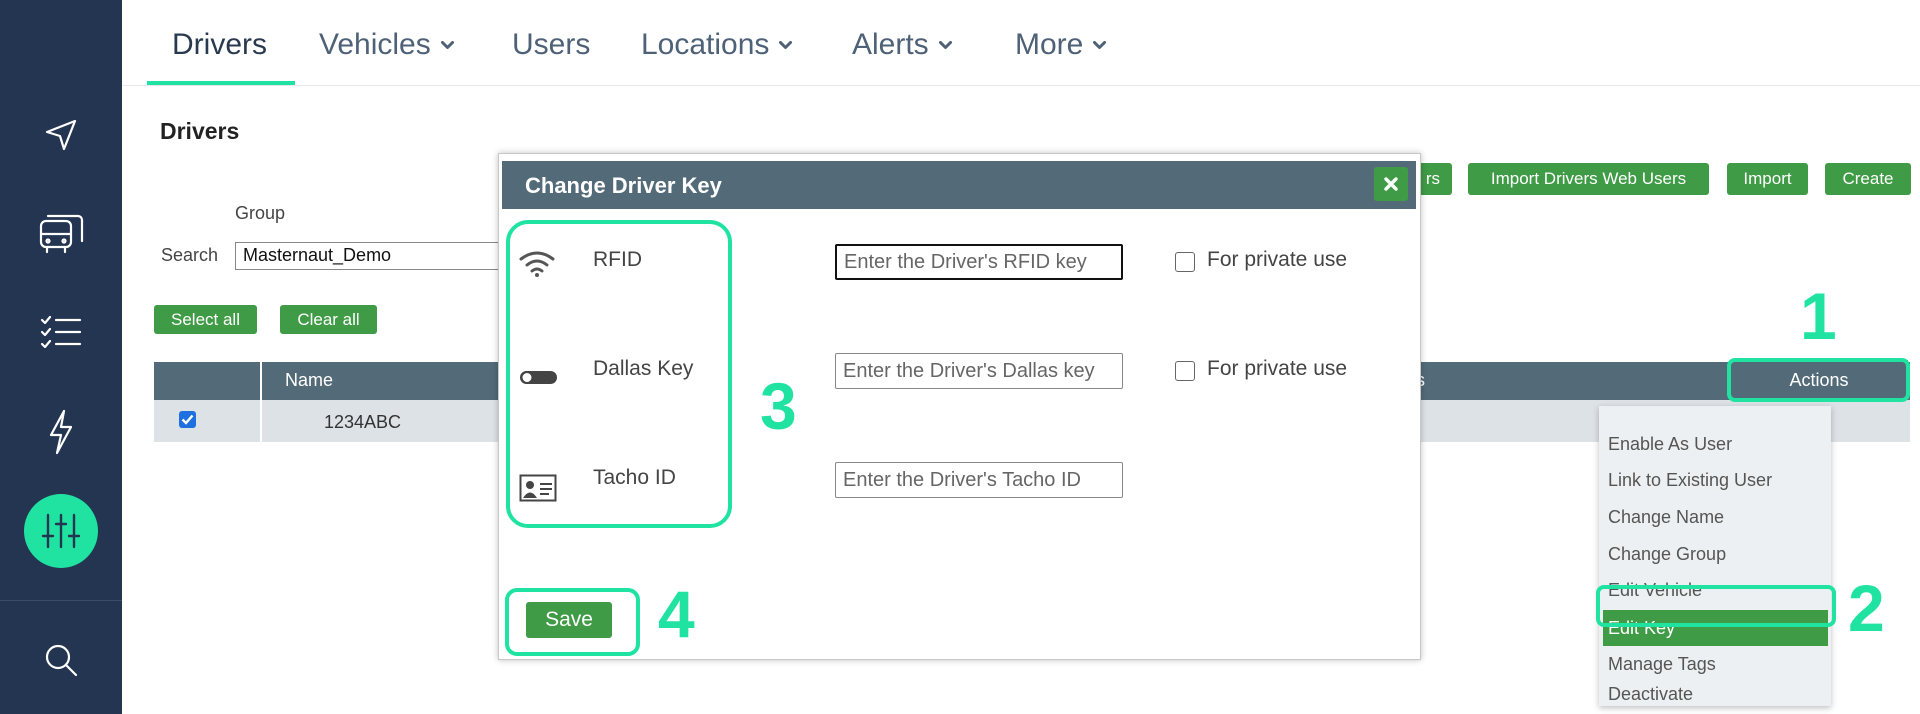 The height and width of the screenshot is (714, 1920). What do you see at coordinates (1277, 368) in the screenshot?
I see `dallas-private-label: For private use` at bounding box center [1277, 368].